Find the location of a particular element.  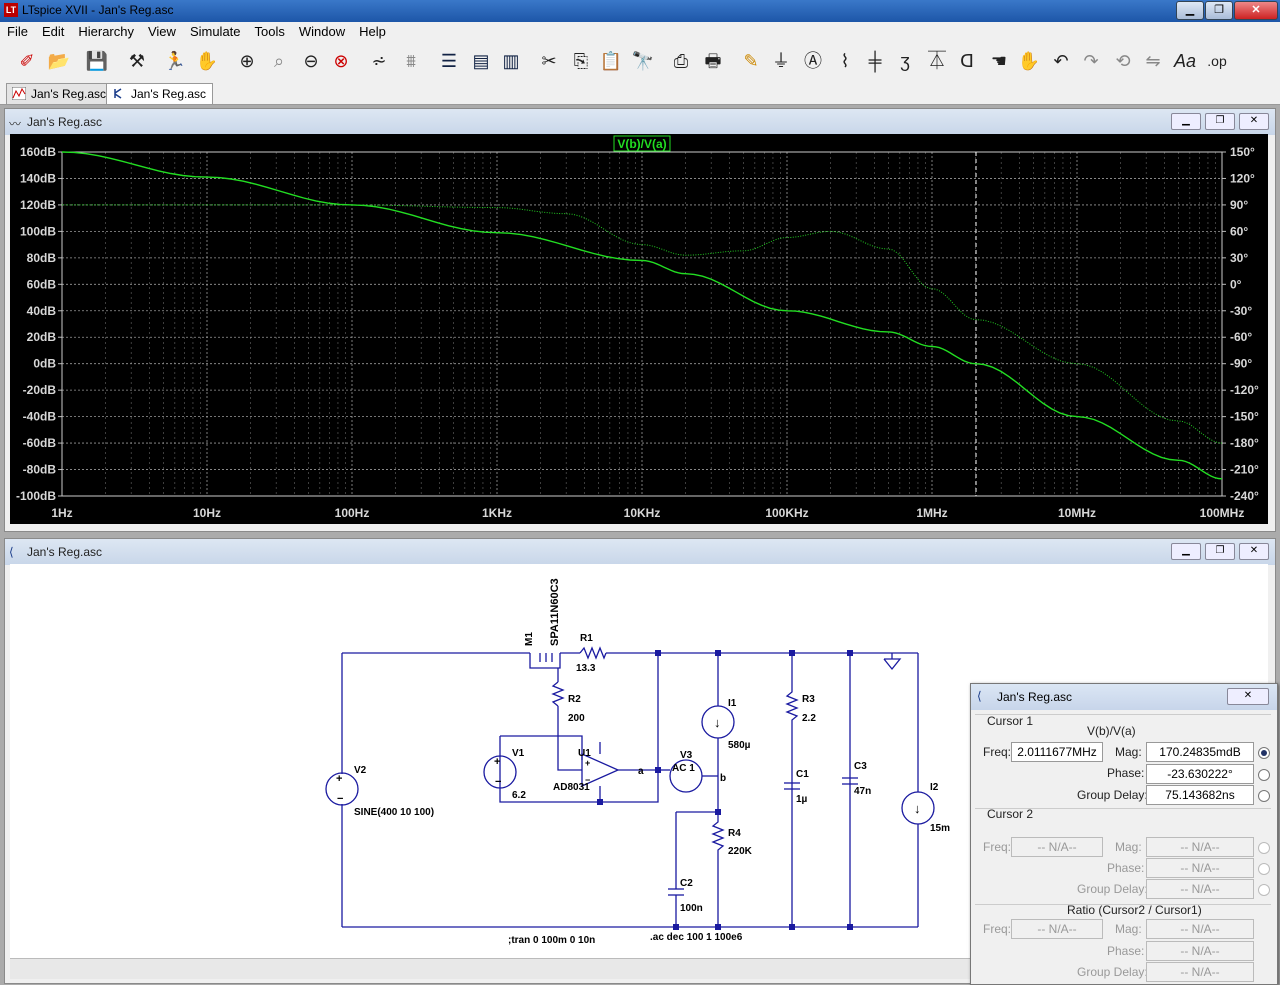

cursor-panel-close-button: ✕ is located at coordinates (1248, 696).